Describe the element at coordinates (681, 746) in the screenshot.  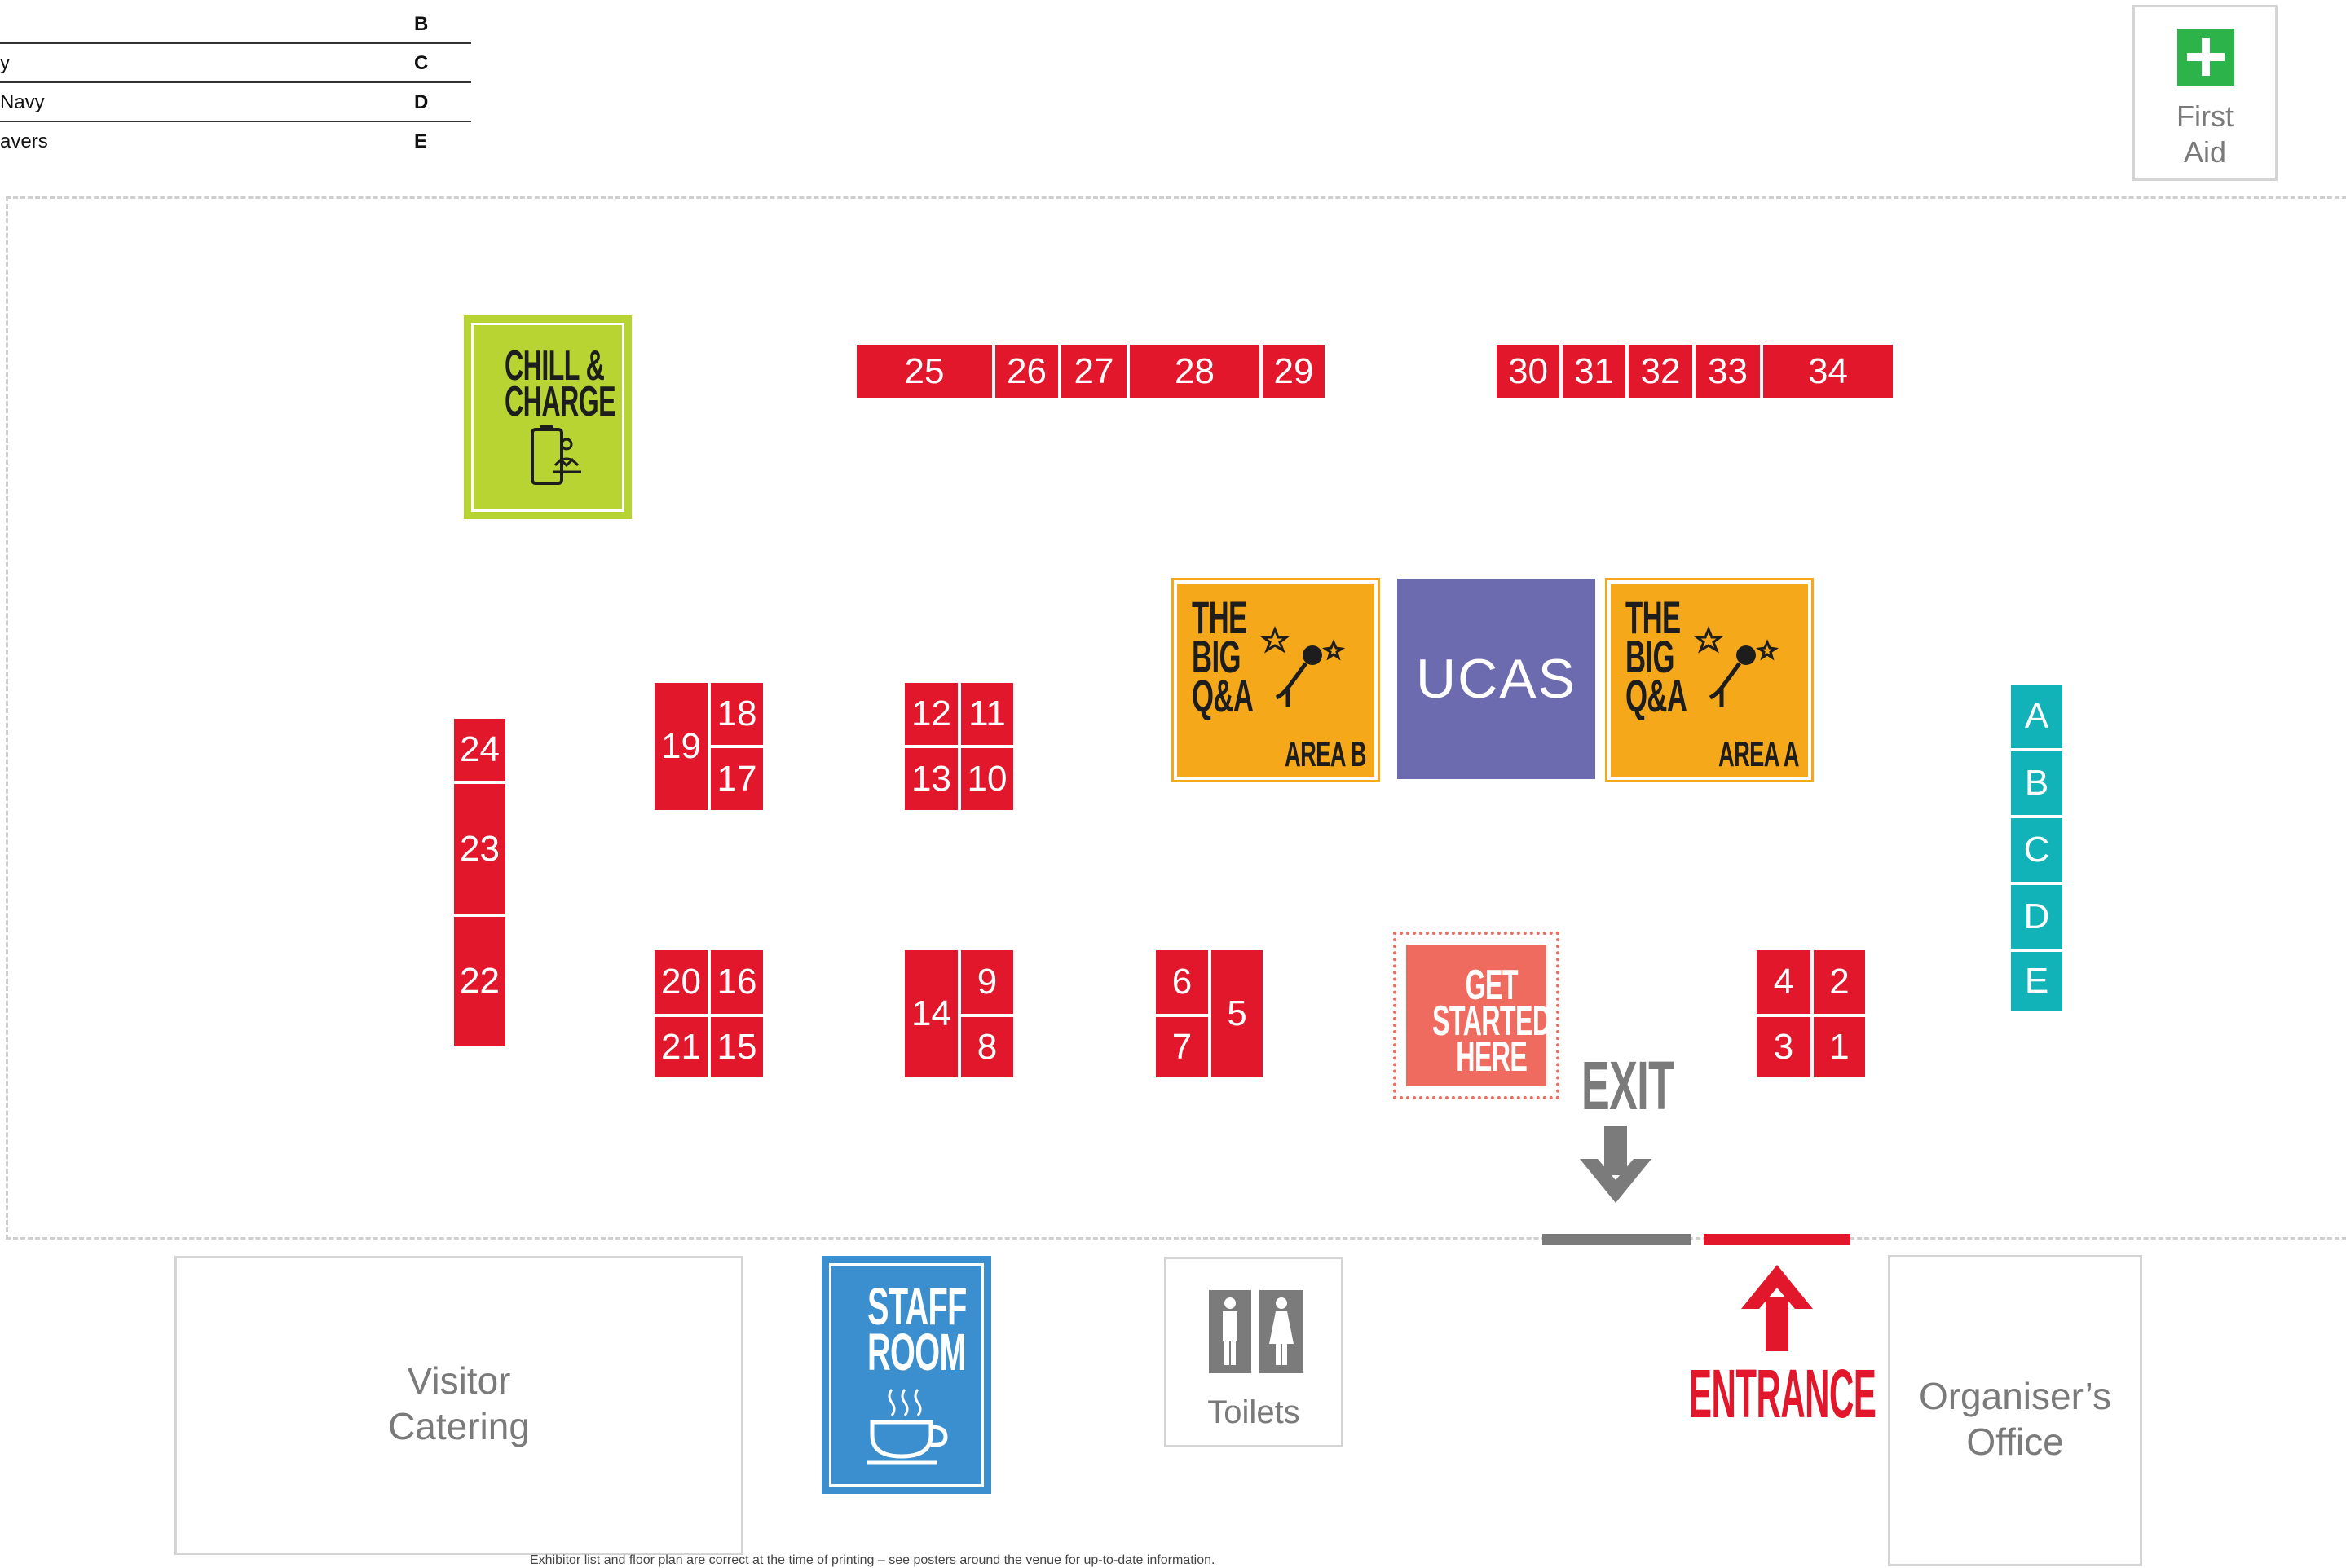
I see `stand-19: 19` at that location.